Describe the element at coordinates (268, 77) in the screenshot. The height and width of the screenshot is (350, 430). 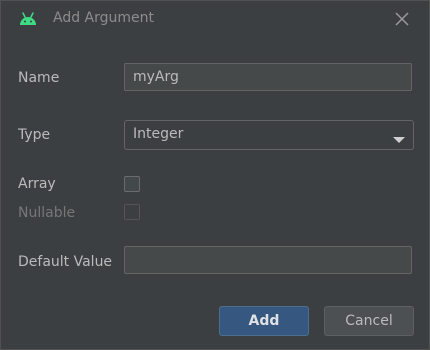
I see `name-input: myArg` at that location.